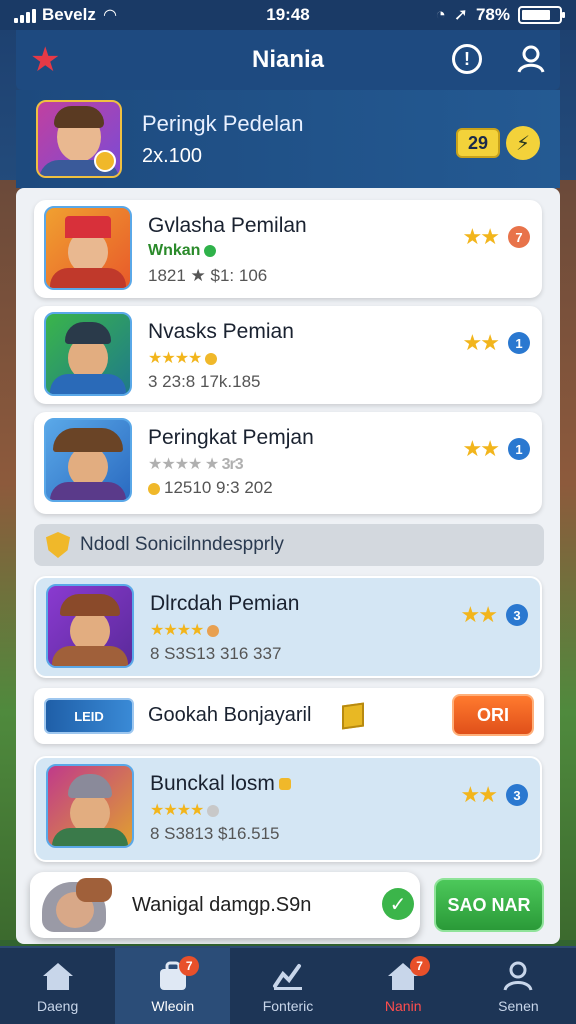 This screenshot has height=1024, width=576. I want to click on nav-label: Daeng, so click(57, 1006).